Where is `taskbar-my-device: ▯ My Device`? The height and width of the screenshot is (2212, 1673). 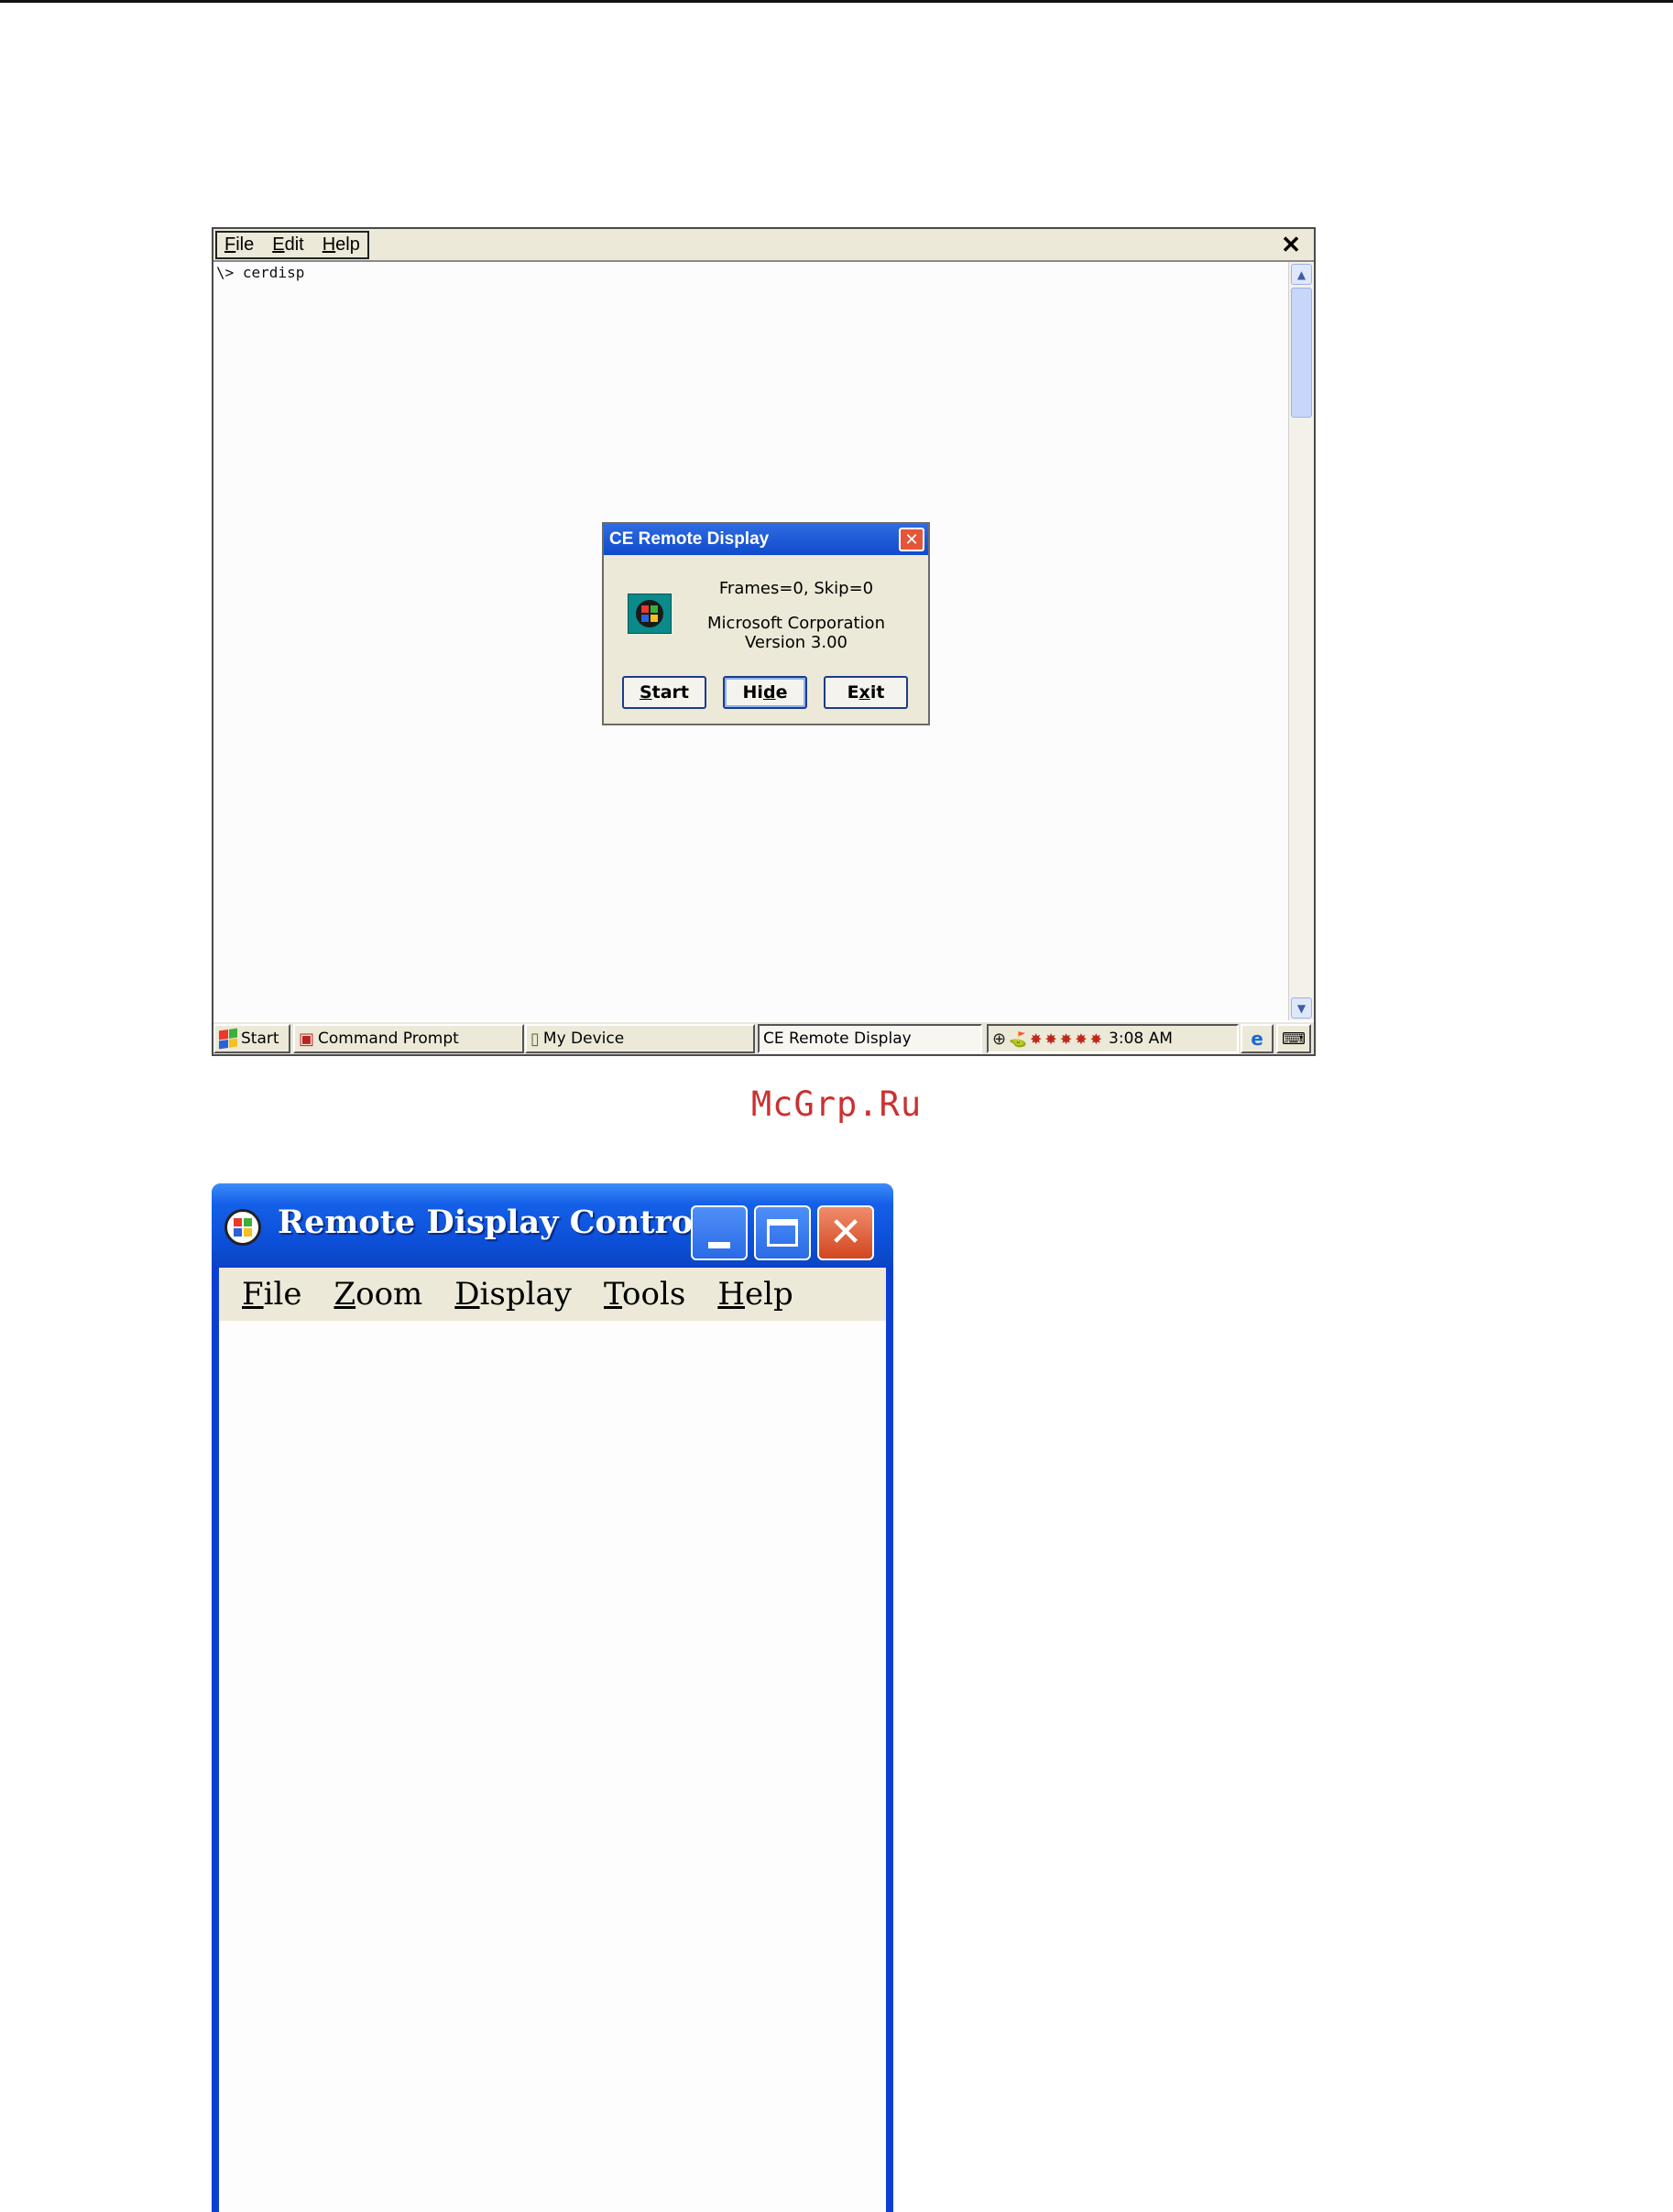 taskbar-my-device: ▯ My Device is located at coordinates (640, 1039).